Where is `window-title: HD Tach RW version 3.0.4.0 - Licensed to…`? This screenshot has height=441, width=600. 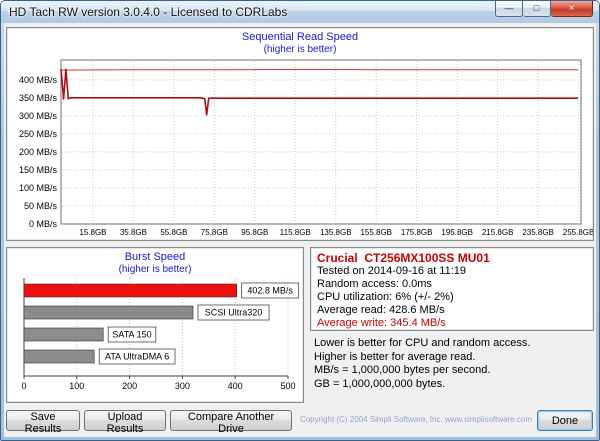
window-title: HD Tach RW version 3.0.4.0 - Licensed to… is located at coordinates (148, 12).